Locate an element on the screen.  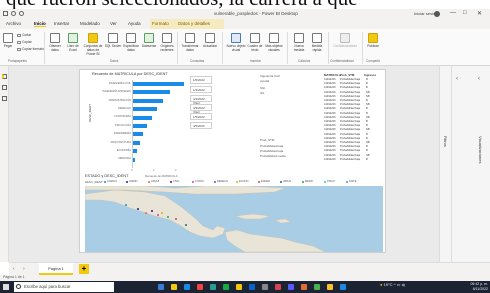
minimize-button: — is located at coordinates (453, 13).